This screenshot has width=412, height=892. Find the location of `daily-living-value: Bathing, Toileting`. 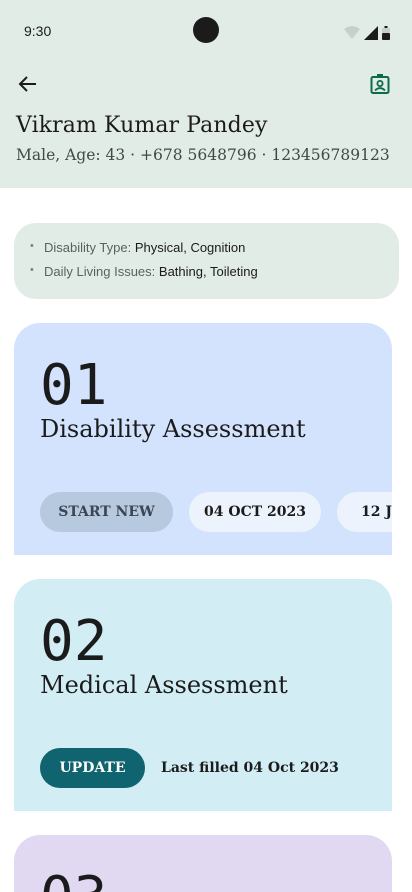

daily-living-value: Bathing, Toileting is located at coordinates (208, 271).